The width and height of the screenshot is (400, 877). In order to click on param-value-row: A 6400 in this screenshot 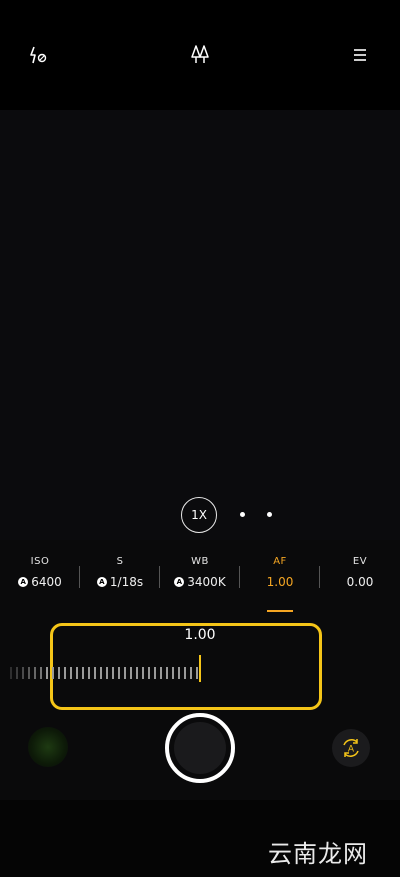, I will do `click(40, 582)`.